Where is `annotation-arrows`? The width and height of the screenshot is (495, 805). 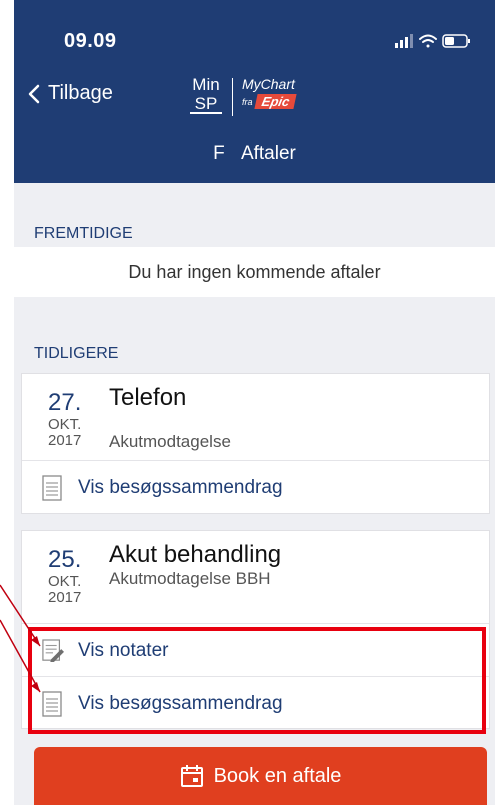
annotation-arrows is located at coordinates (20, 638).